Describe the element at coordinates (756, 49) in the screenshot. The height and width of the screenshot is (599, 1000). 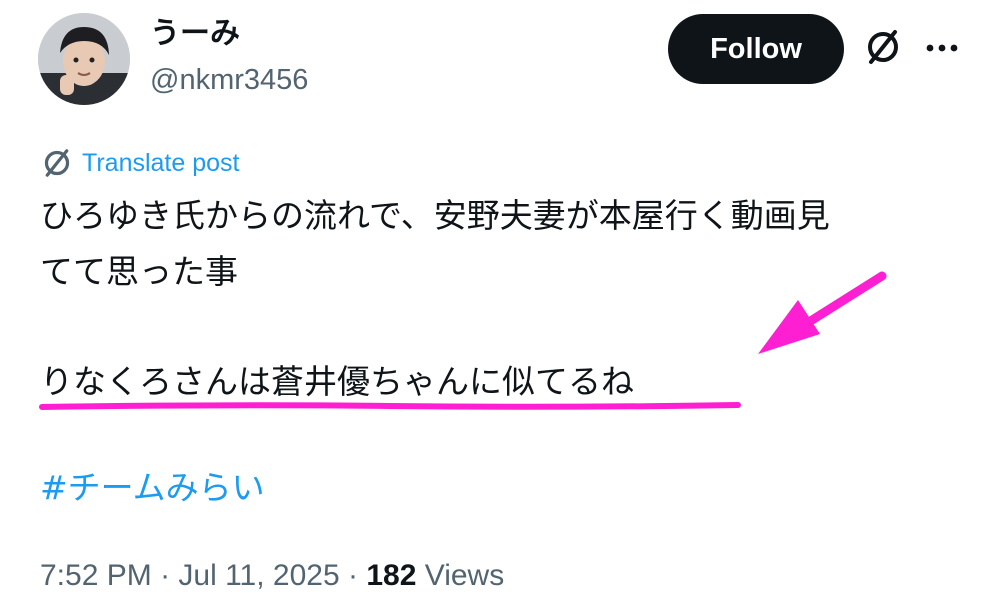
I see `follow-button: Follow` at that location.